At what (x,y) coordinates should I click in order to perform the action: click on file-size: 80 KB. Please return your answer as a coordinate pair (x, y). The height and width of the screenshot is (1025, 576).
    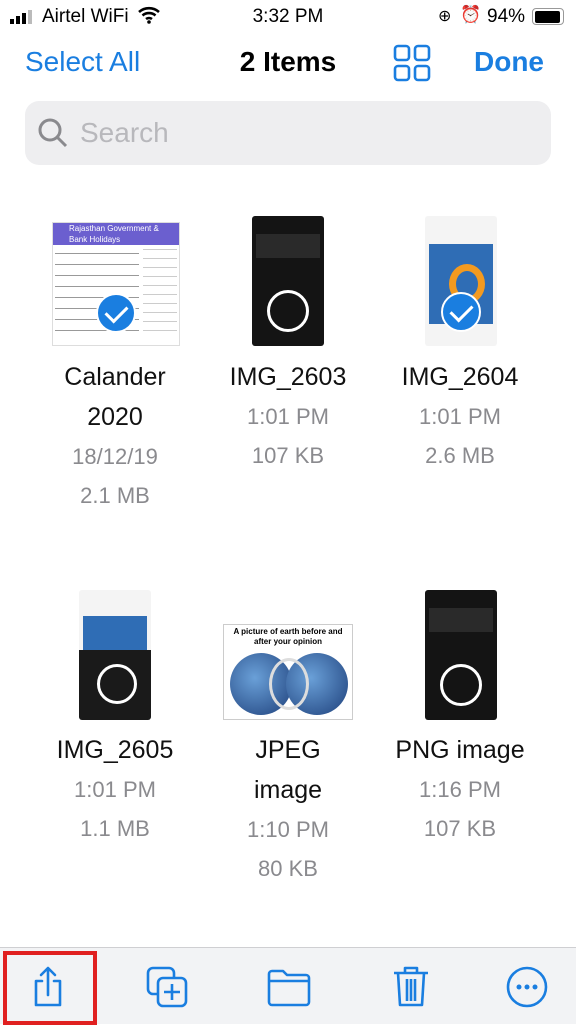
    Looking at the image, I should click on (288, 868).